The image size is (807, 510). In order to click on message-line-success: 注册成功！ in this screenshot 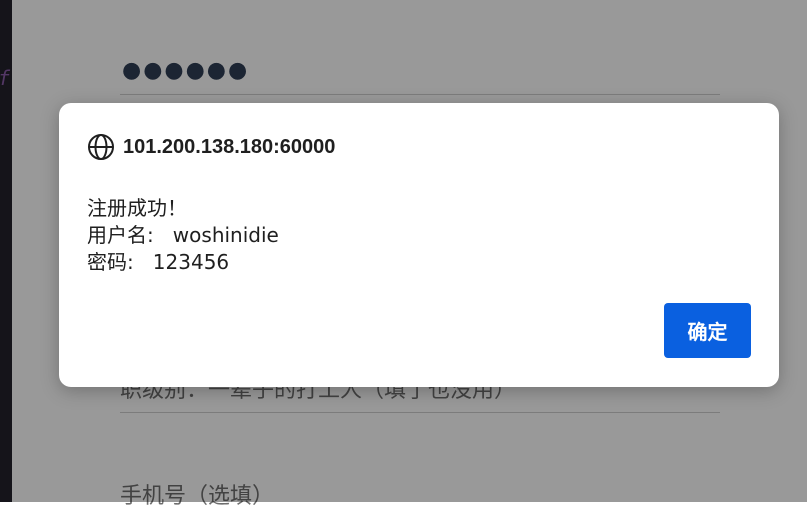, I will do `click(137, 208)`.